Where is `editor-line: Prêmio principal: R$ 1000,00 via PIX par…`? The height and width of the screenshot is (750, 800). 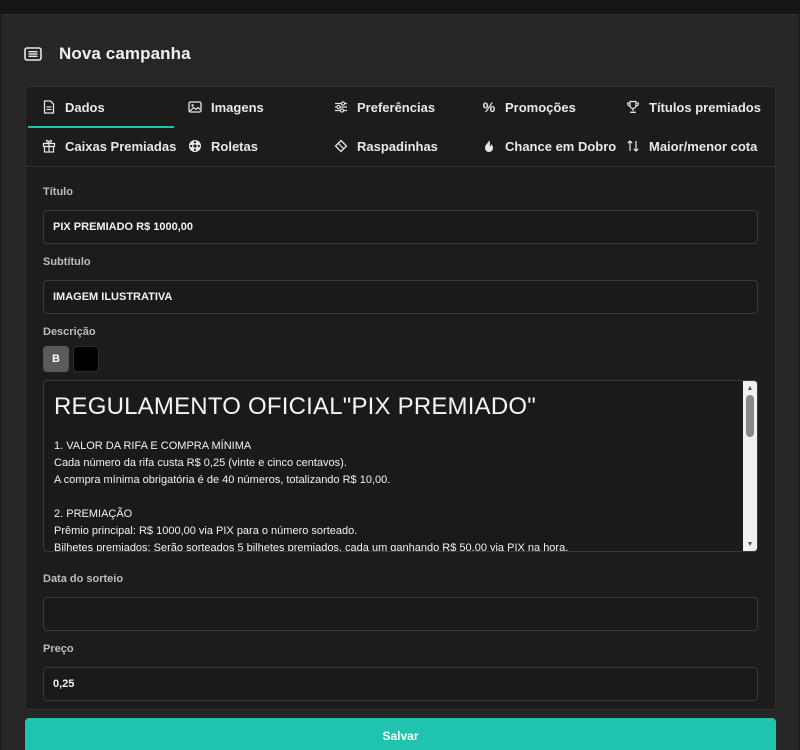 editor-line: Prêmio principal: R$ 1000,00 via PIX par… is located at coordinates (206, 531).